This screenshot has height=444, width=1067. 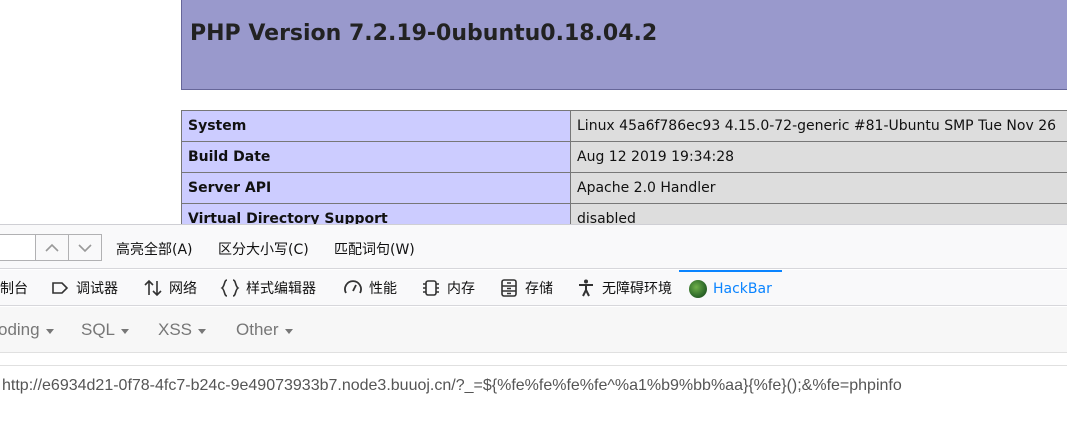 What do you see at coordinates (230, 288) in the screenshot?
I see `style-editor-icon` at bounding box center [230, 288].